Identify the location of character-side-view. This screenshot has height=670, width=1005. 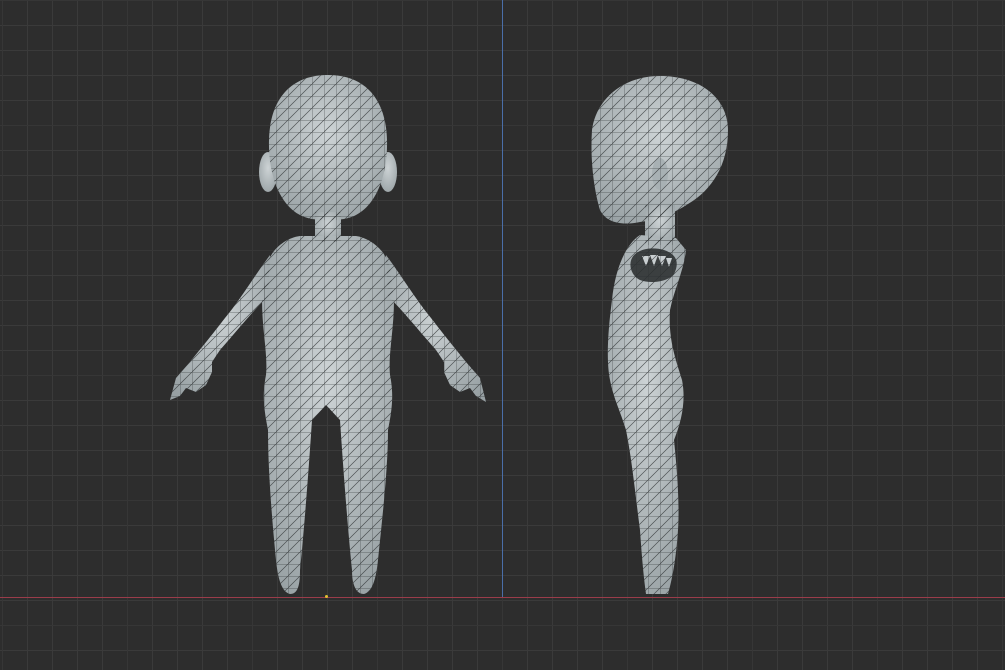
(659, 335).